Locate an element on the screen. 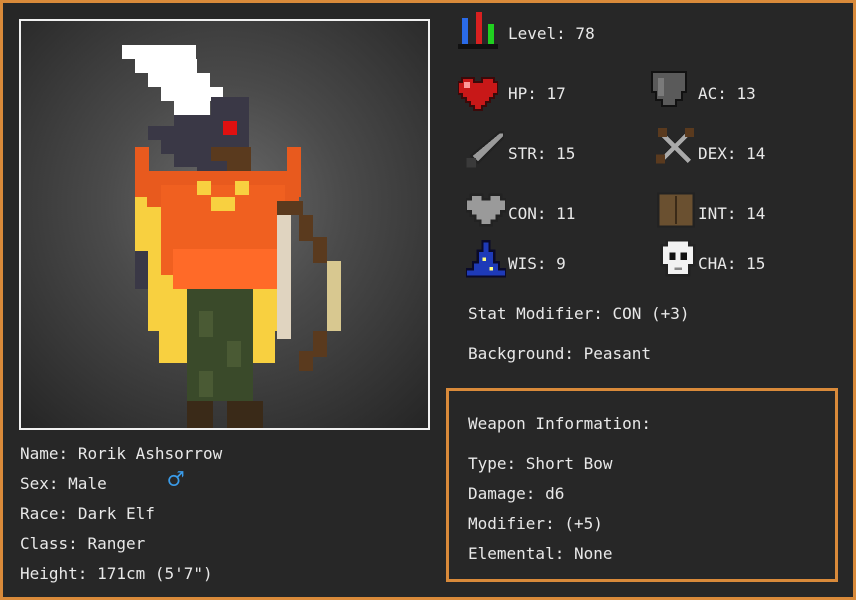  int-text: INT: 14 is located at coordinates (732, 213).